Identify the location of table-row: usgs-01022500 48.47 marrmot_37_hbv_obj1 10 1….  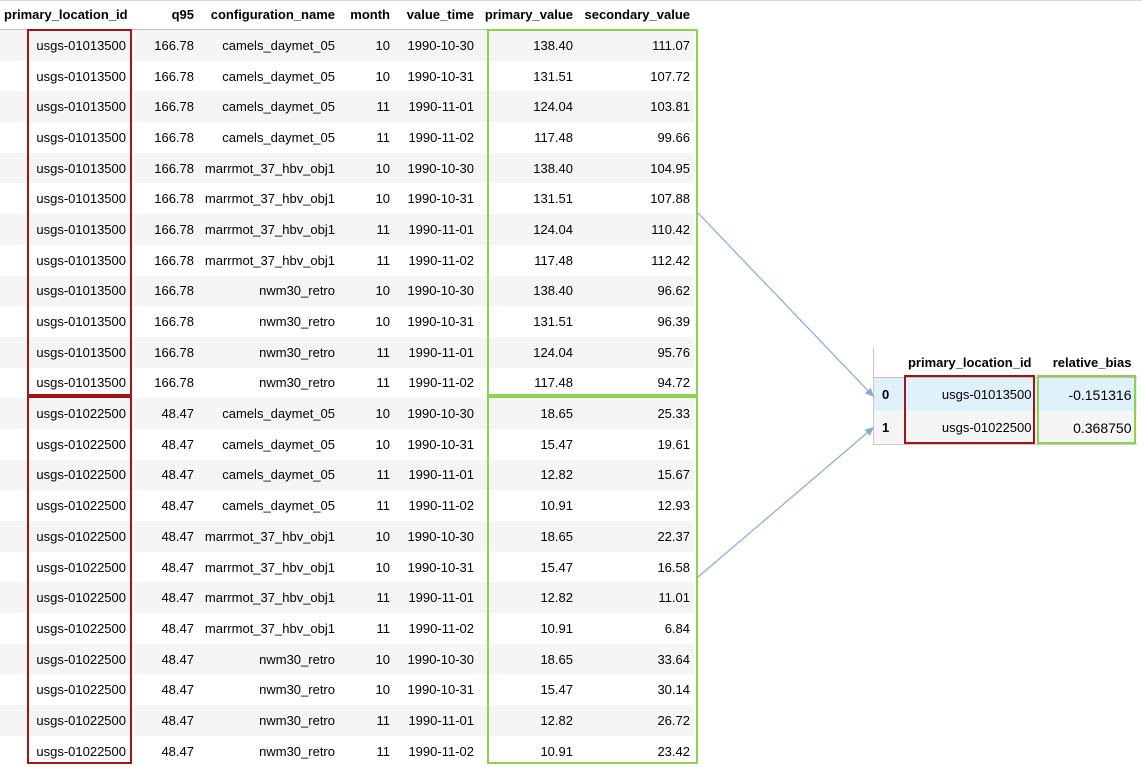
(347, 567).